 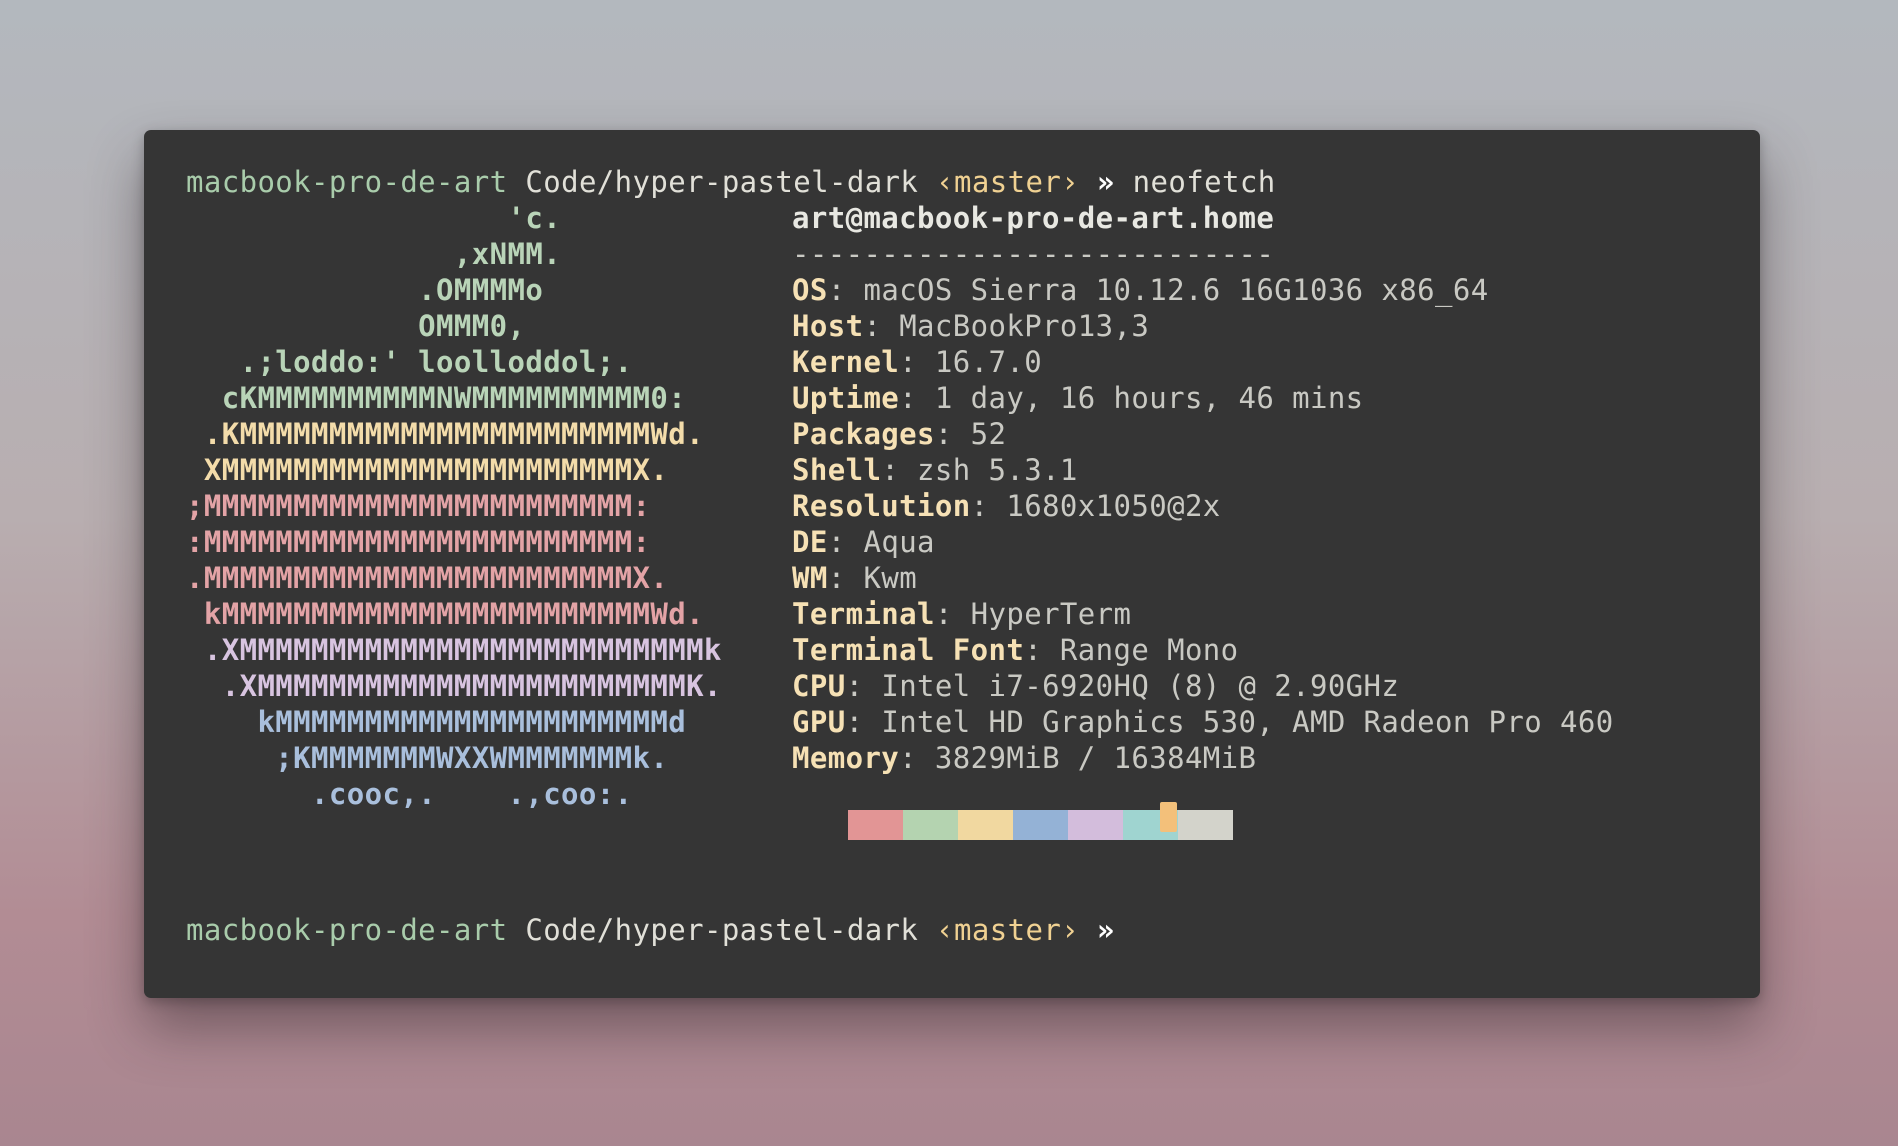 What do you see at coordinates (445, 434) in the screenshot?
I see `apple-logo-line: .KMMMMMMMMMMMMMMMMMMMMMMMWd.` at bounding box center [445, 434].